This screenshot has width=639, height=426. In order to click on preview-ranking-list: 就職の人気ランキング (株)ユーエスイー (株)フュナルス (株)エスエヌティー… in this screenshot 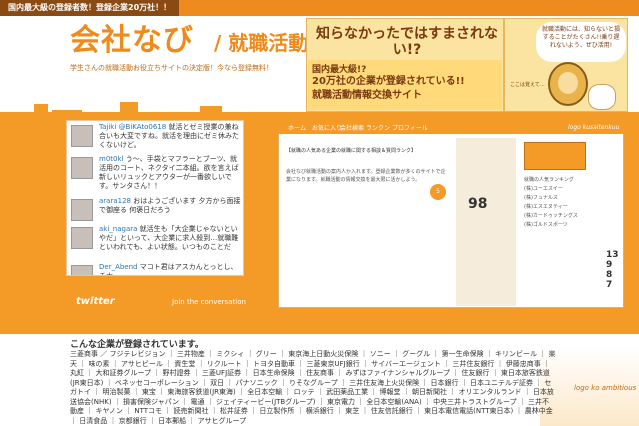, I will do `click(572, 203)`.